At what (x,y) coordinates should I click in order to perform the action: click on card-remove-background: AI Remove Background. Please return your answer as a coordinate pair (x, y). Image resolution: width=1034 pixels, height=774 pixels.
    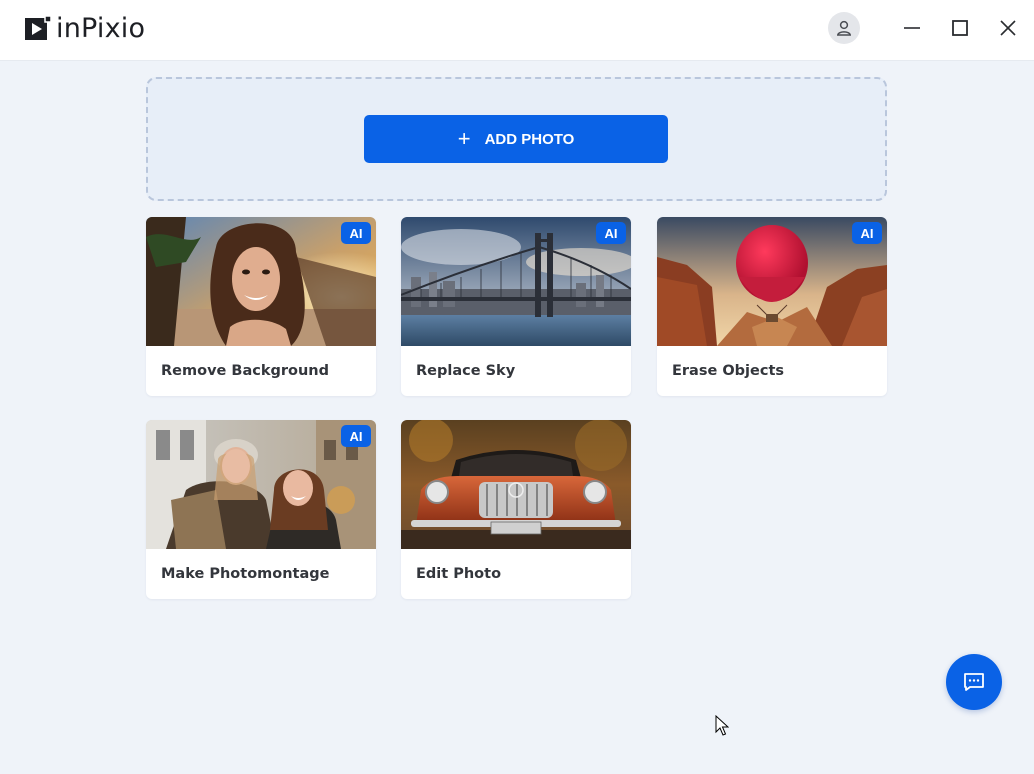
    Looking at the image, I should click on (261, 306).